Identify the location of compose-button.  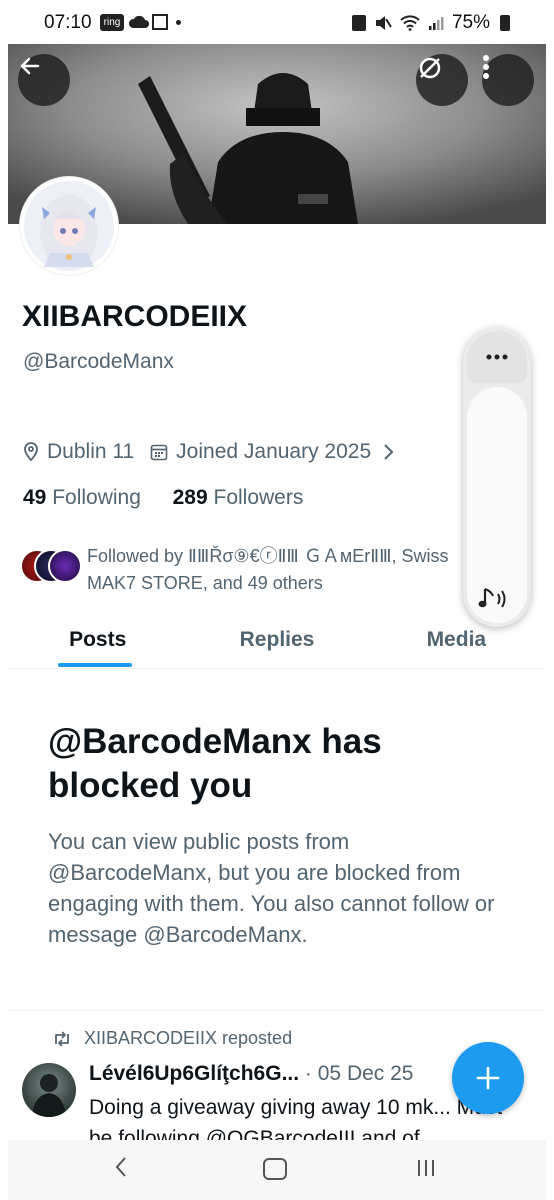
(488, 1078).